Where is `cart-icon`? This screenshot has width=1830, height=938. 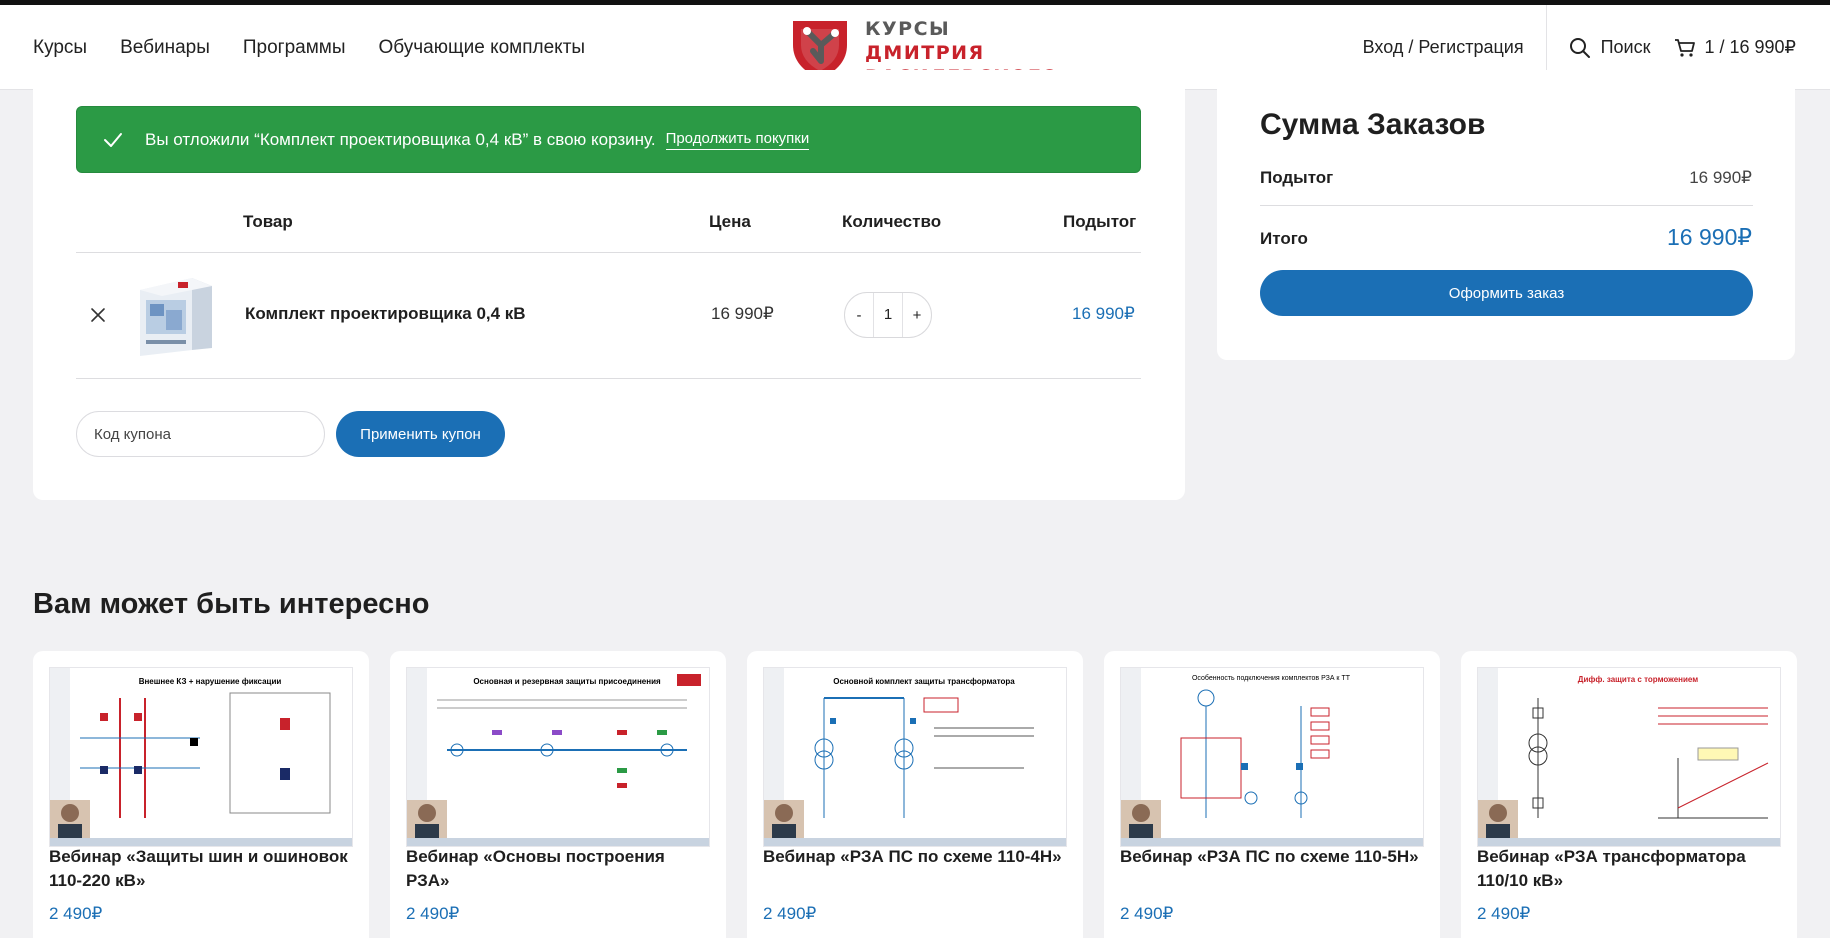 cart-icon is located at coordinates (1685, 47).